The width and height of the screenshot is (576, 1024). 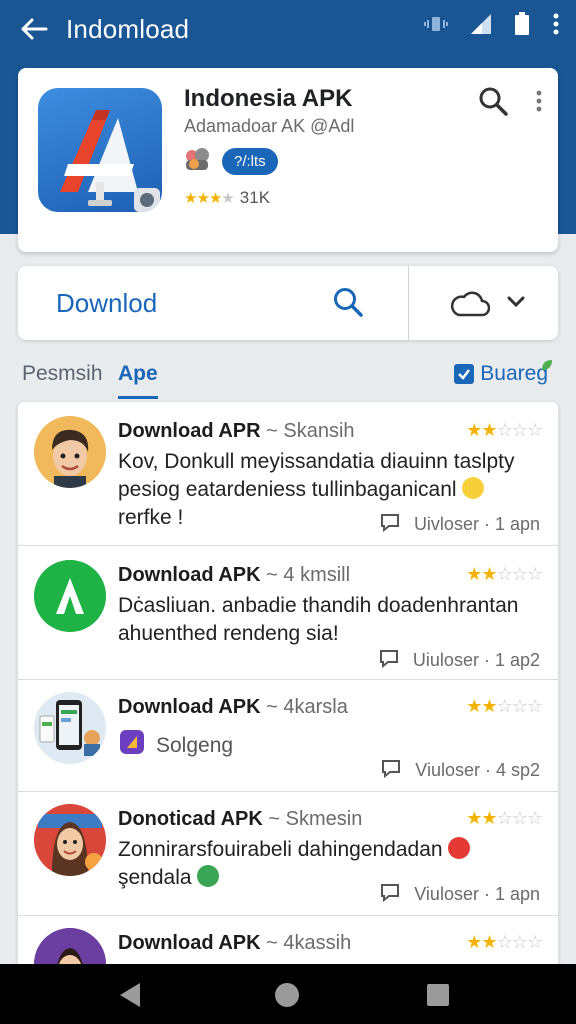 I want to click on review-meta: ~ 4 kmsill, so click(x=308, y=575).